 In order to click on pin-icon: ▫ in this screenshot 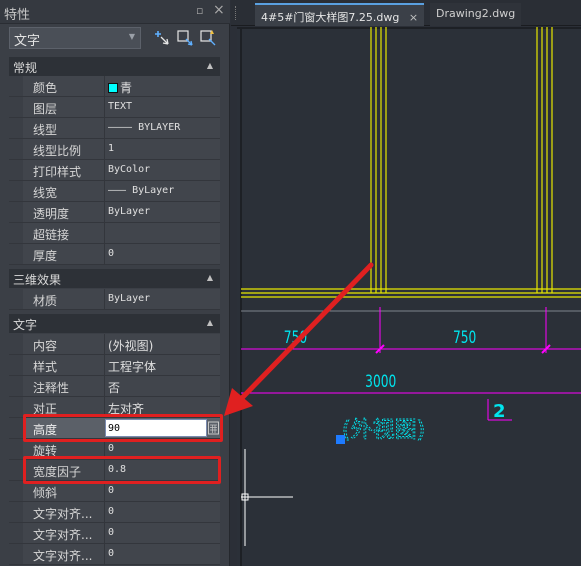, I will do `click(199, 10)`.